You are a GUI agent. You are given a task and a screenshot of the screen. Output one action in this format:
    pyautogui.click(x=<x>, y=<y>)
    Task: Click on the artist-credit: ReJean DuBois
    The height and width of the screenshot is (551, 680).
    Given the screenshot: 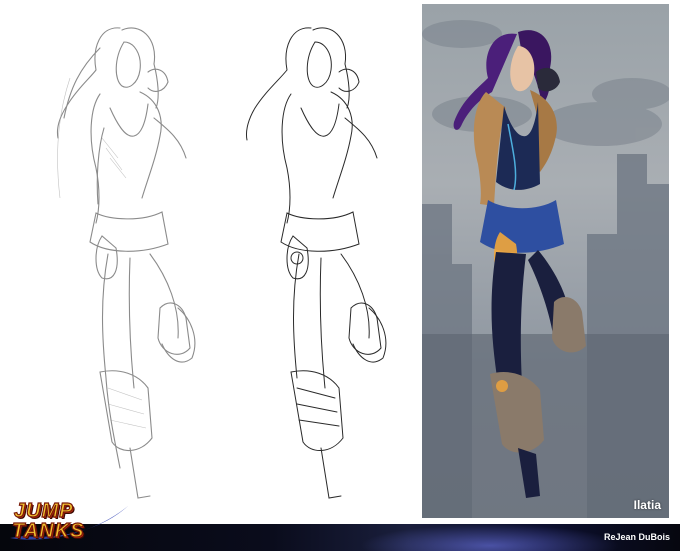 What is the action you would take?
    pyautogui.click(x=636, y=537)
    